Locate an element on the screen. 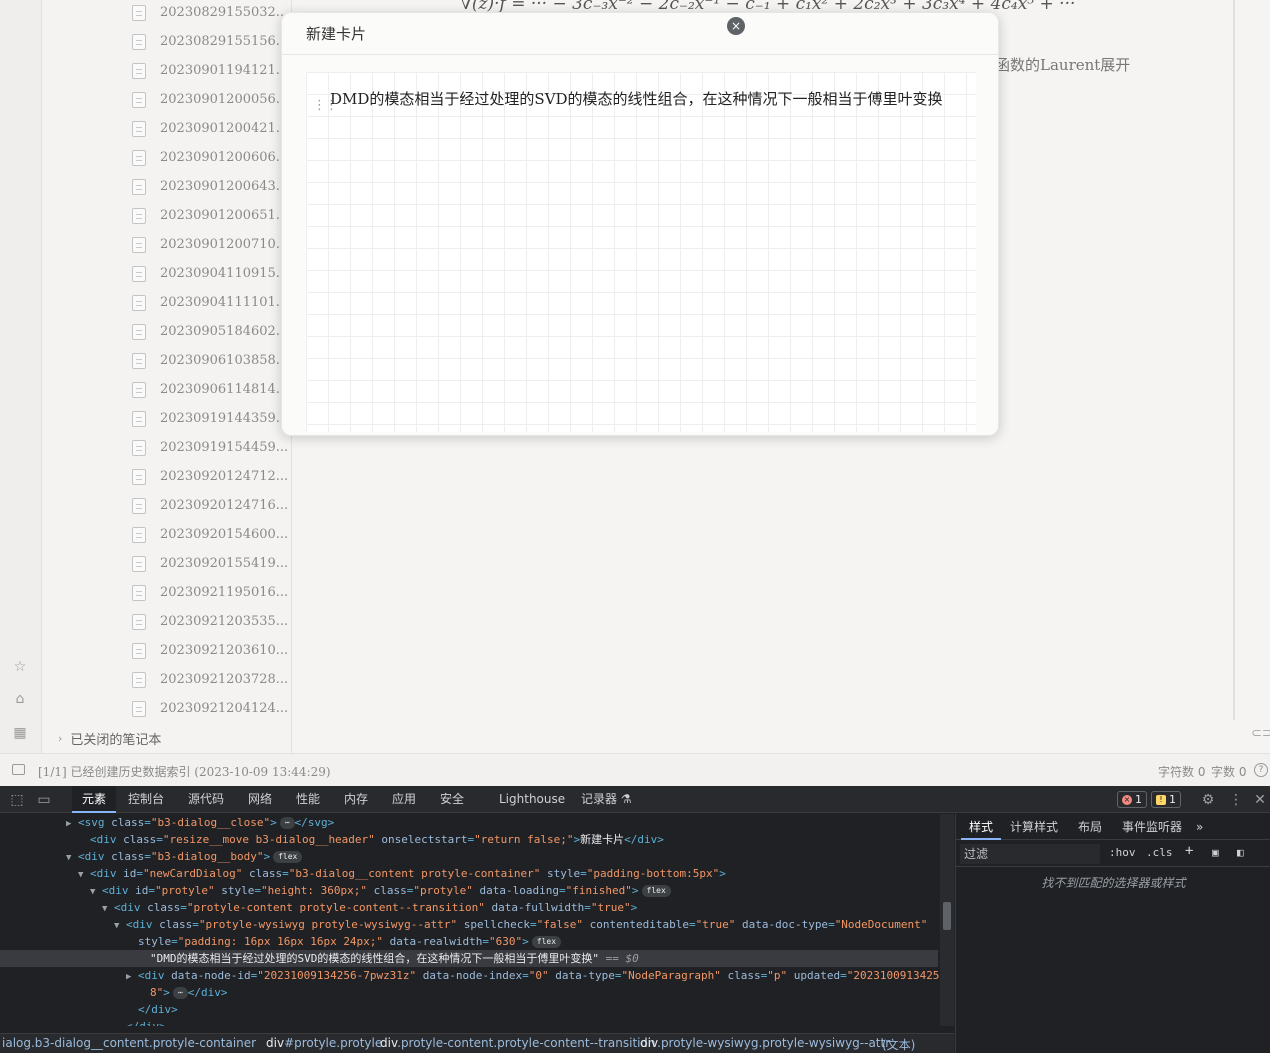 This screenshot has width=1270, height=1053. dom-node: ▶ <svg class="b3-dialog__close"> ⋯ </svg> is located at coordinates (200, 822).